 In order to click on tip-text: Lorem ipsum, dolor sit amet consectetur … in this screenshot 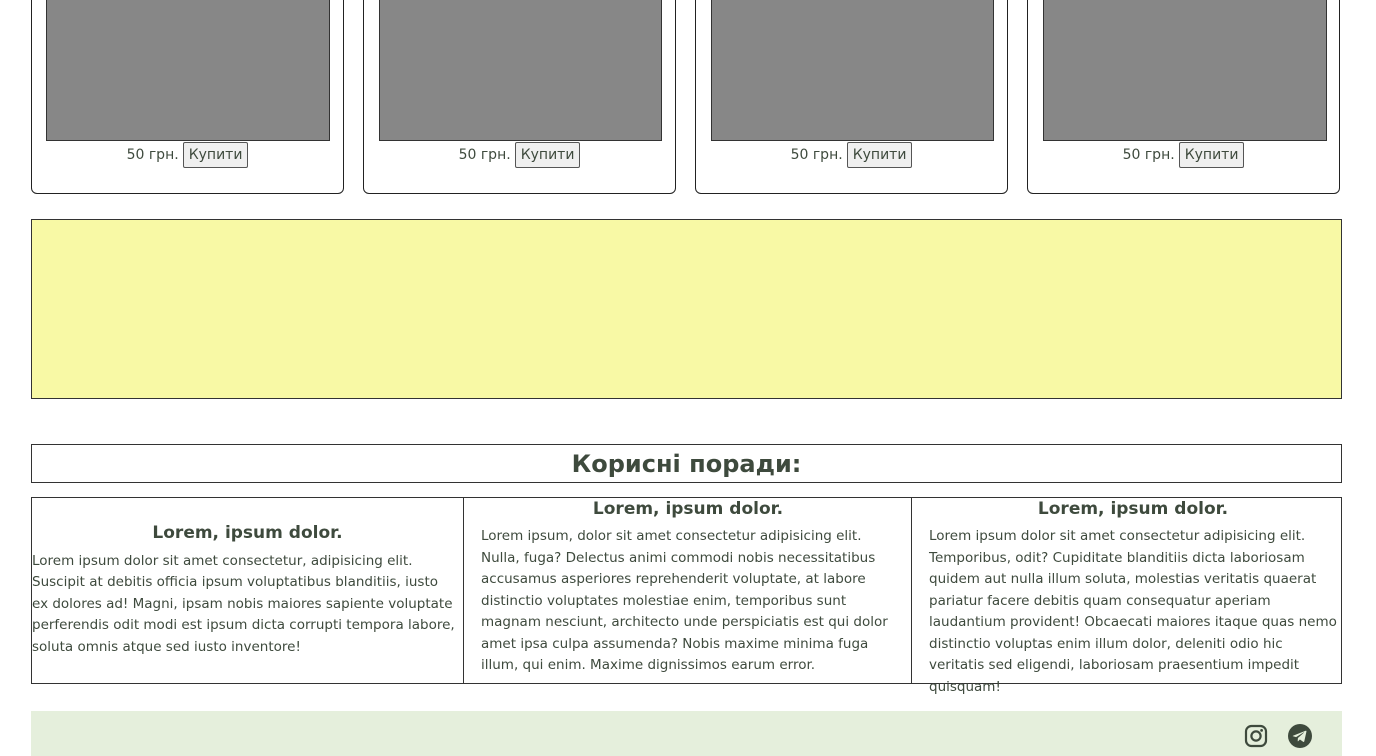, I will do `click(684, 600)`.